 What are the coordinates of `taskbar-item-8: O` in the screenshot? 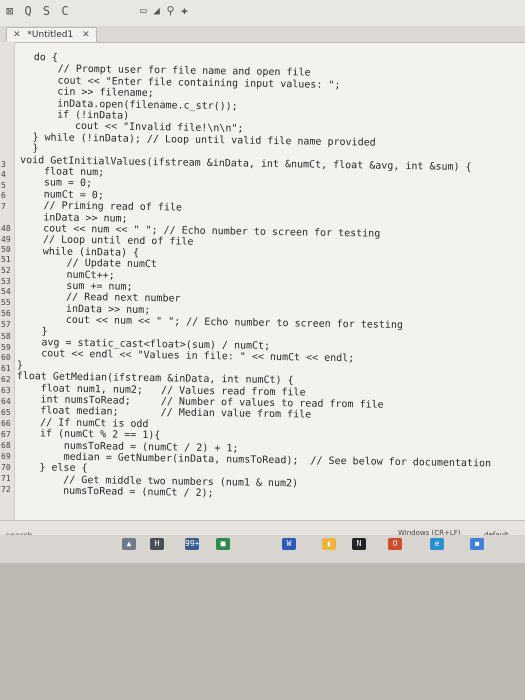 It's located at (395, 544).